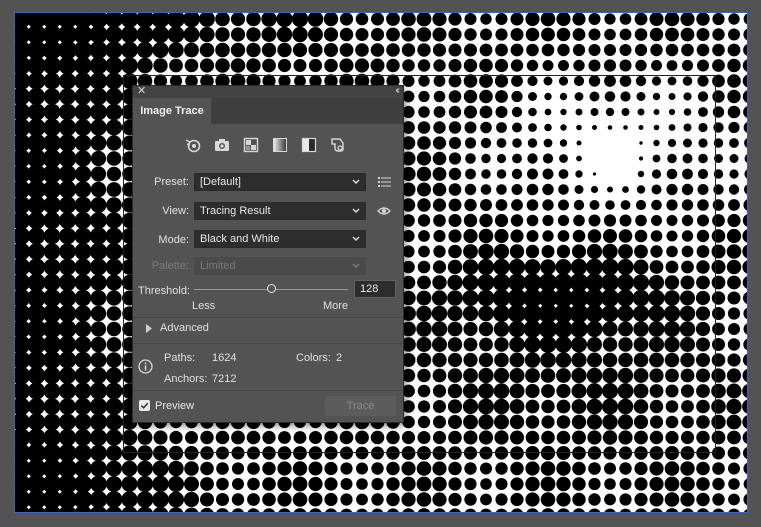 This screenshot has width=761, height=527. I want to click on preview-label: Preview, so click(174, 406).